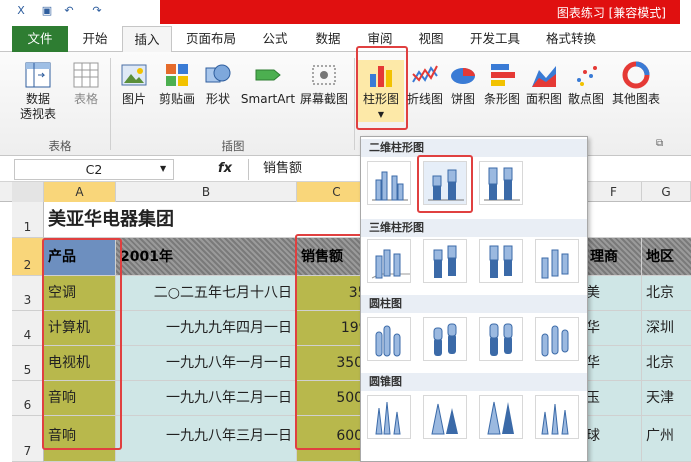  I want to click on title-strip: 图表练习 [兼容模式], so click(420, 12).